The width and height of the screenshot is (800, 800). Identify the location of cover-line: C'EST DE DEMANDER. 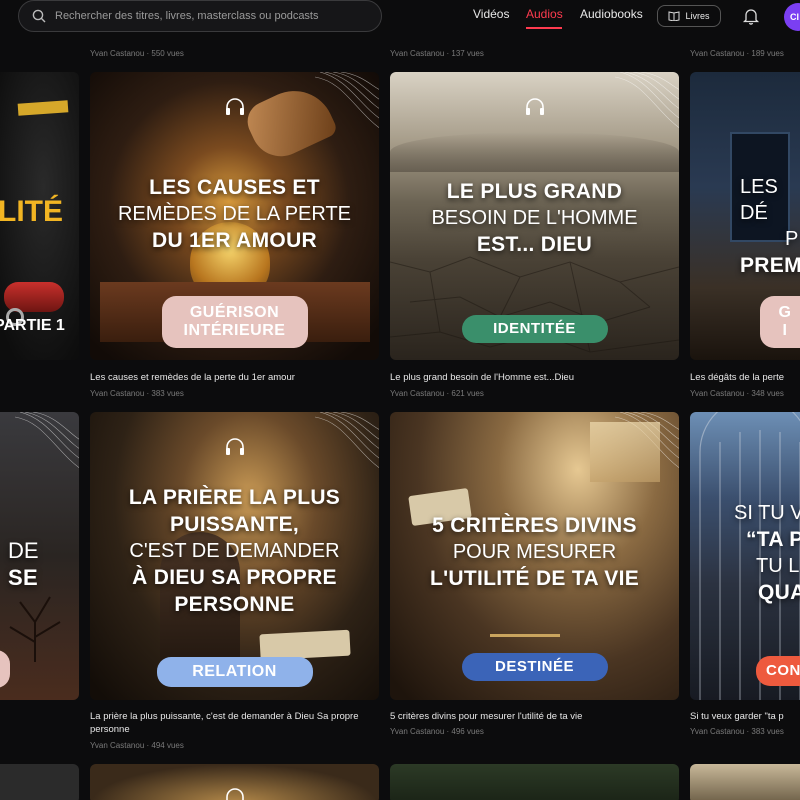
(234, 551).